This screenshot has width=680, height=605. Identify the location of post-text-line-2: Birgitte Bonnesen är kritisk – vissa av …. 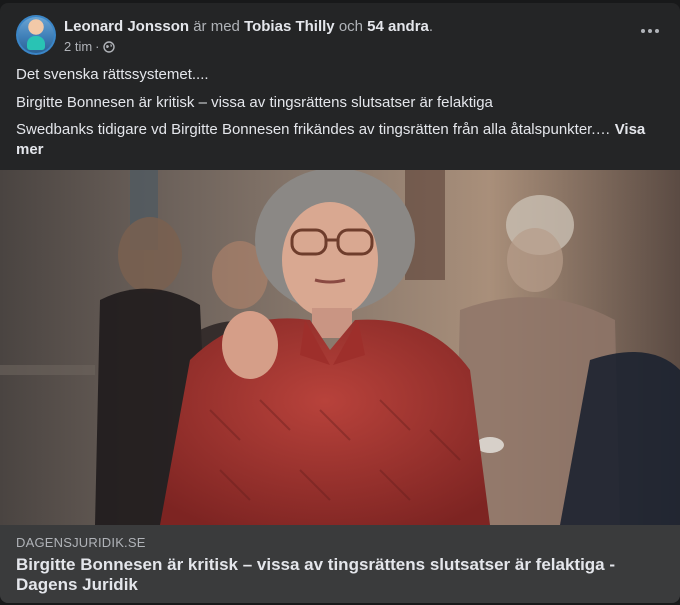
(254, 102).